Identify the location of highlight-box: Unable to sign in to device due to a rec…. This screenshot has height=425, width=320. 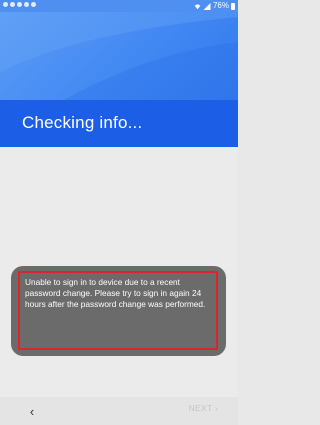
(118, 310).